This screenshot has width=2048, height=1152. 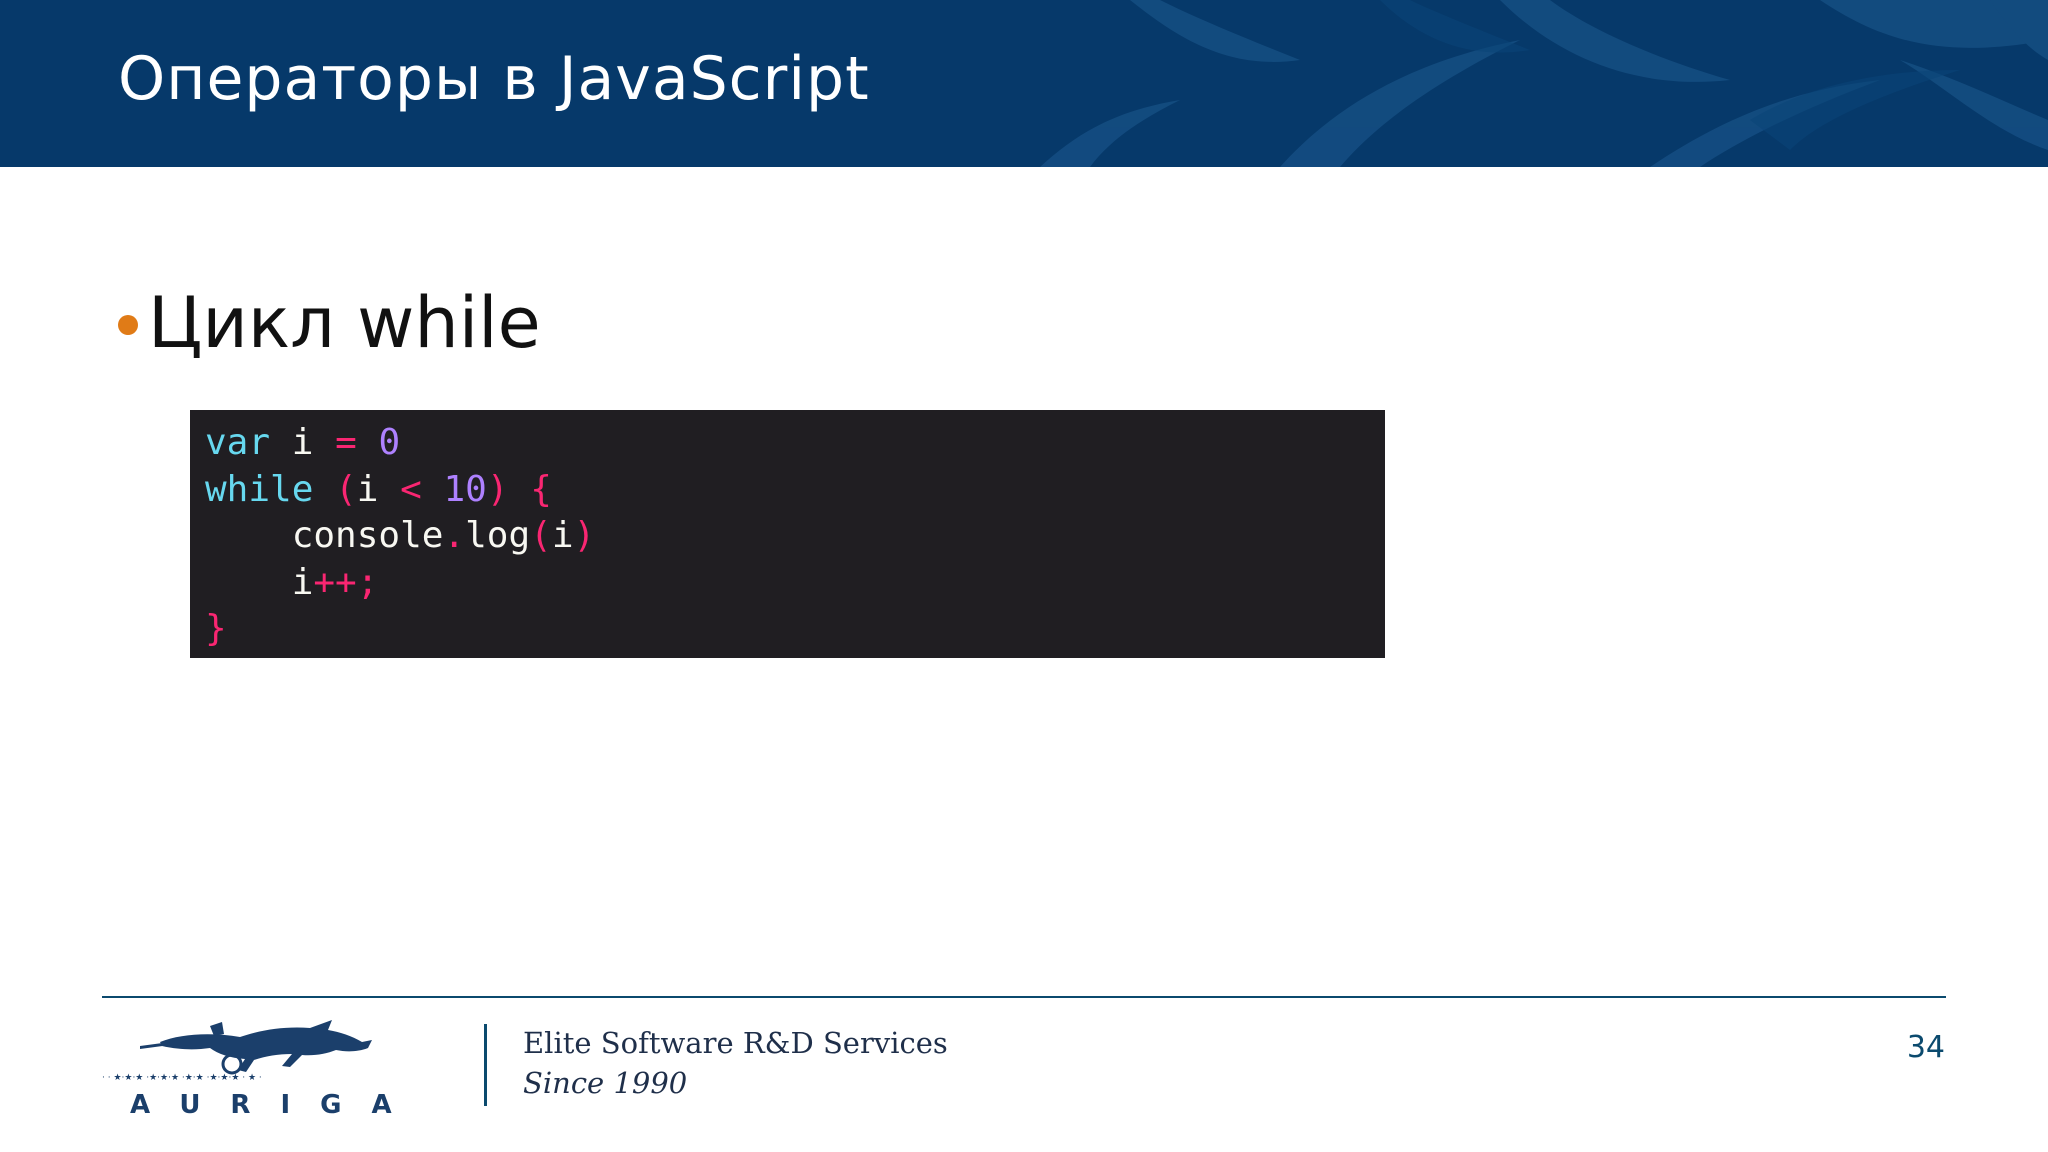 I want to click on svg-text:· · ★·★·★ ·★·★·★ ·★·★ ·★·★·★ ·: · · ★·★·★ ·★·★·★ ·★·★ ·★·★·★ · ★ ·, so click(x=182, y=1078).